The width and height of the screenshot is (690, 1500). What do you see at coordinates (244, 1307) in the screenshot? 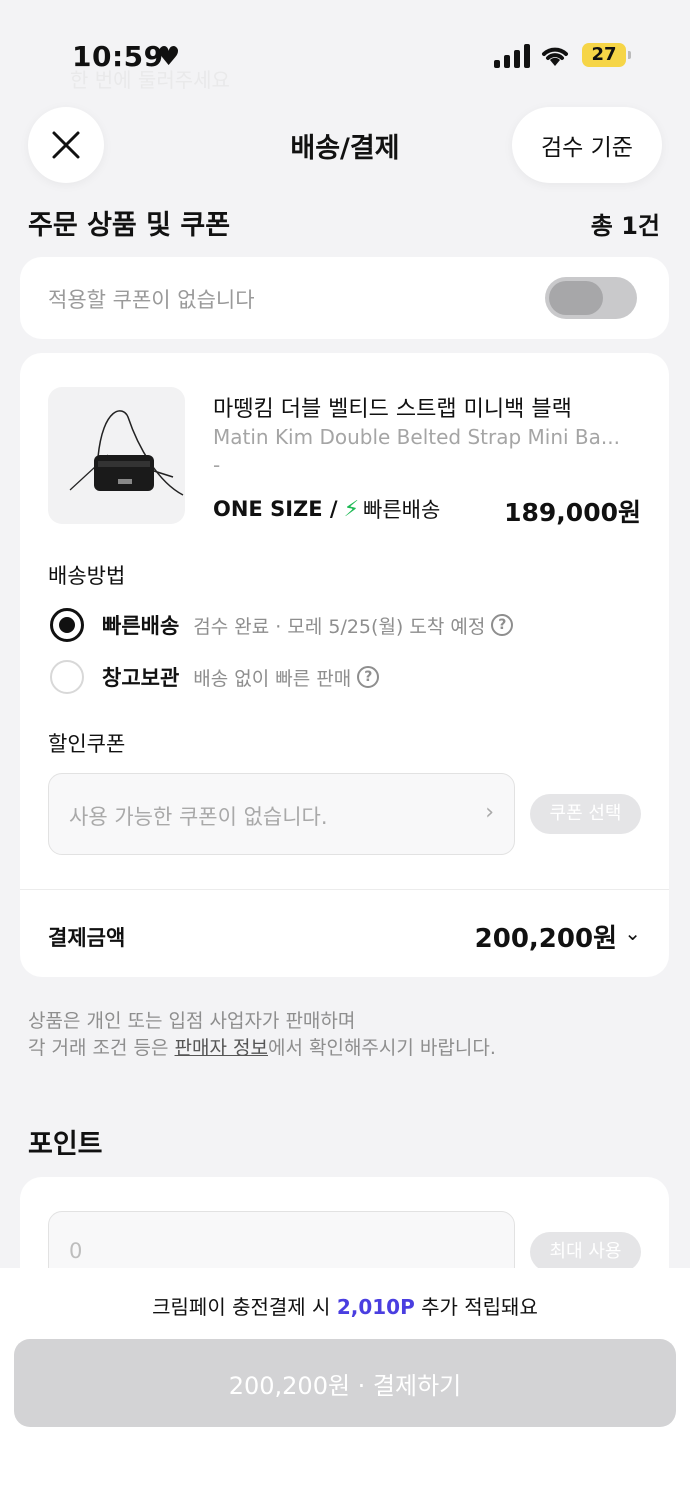
I see `promo-pre: 크림페이 충전결제 시` at bounding box center [244, 1307].